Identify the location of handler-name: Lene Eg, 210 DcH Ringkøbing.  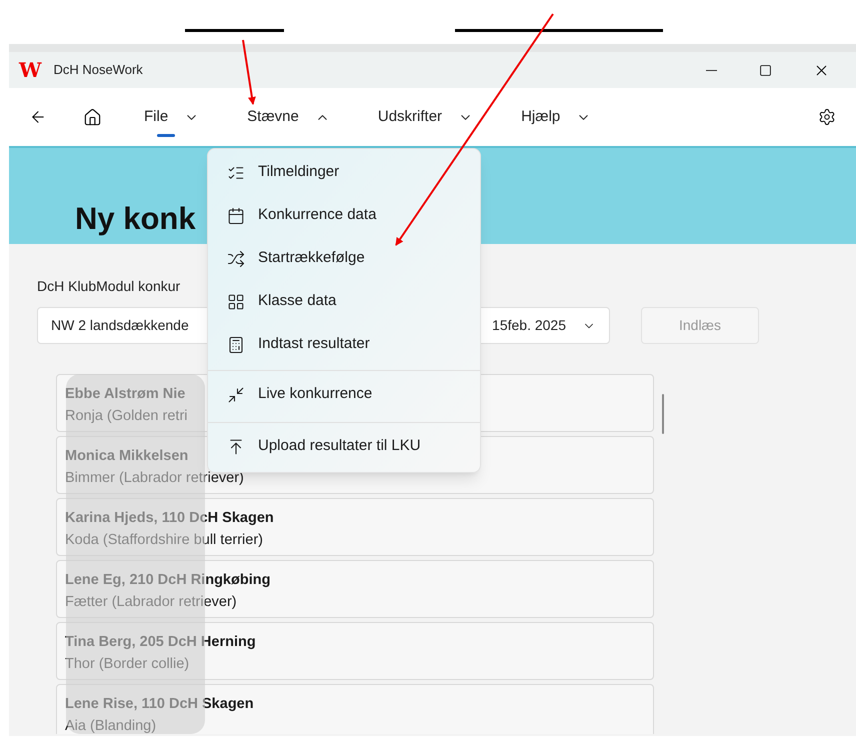
(167, 580).